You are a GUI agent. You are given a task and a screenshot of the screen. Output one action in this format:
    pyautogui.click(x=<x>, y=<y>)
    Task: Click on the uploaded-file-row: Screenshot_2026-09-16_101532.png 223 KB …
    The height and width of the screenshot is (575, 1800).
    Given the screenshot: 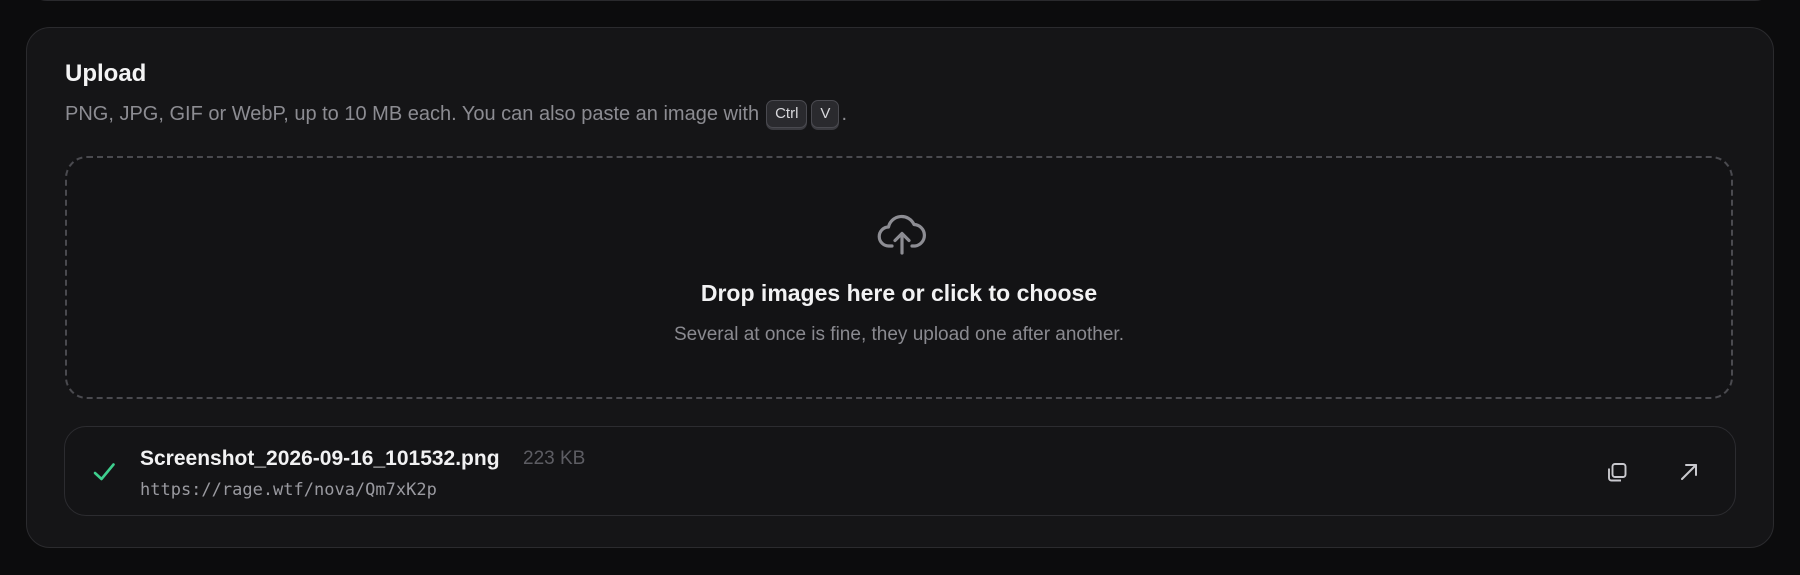 What is the action you would take?
    pyautogui.click(x=900, y=471)
    